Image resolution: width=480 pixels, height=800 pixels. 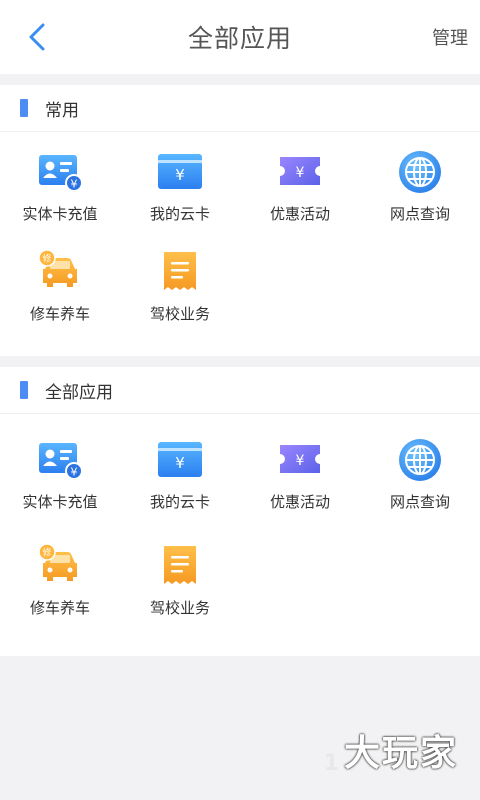 I want to click on section-header: 全部应用, so click(x=240, y=390).